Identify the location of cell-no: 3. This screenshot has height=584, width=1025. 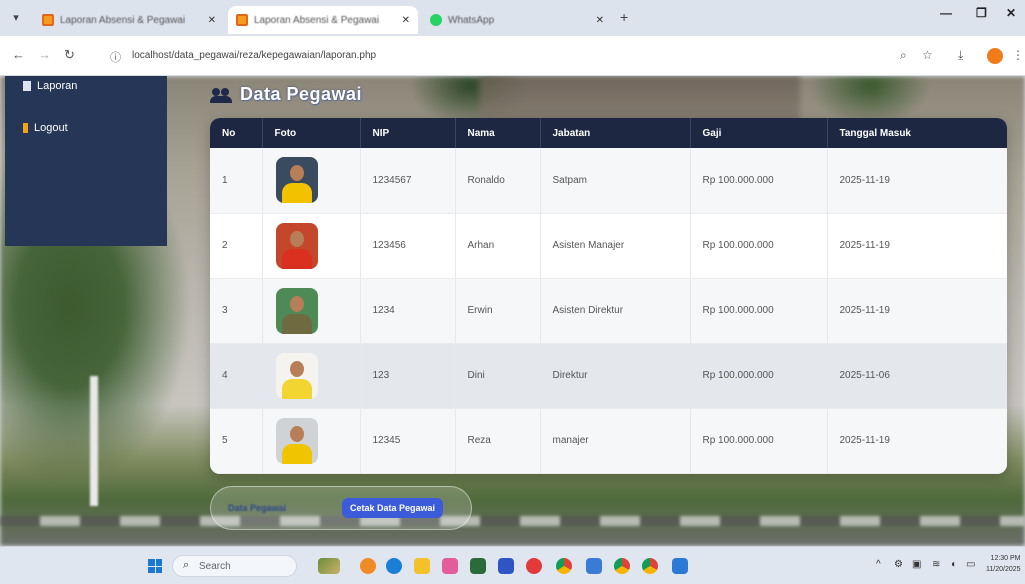
(236, 311).